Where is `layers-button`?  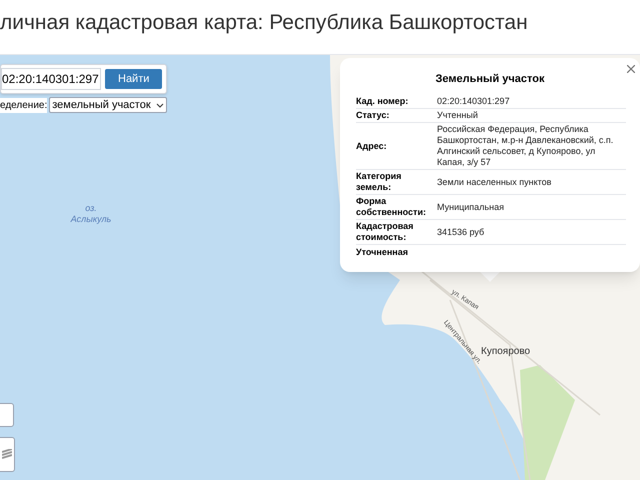
layers-button is located at coordinates (7, 454).